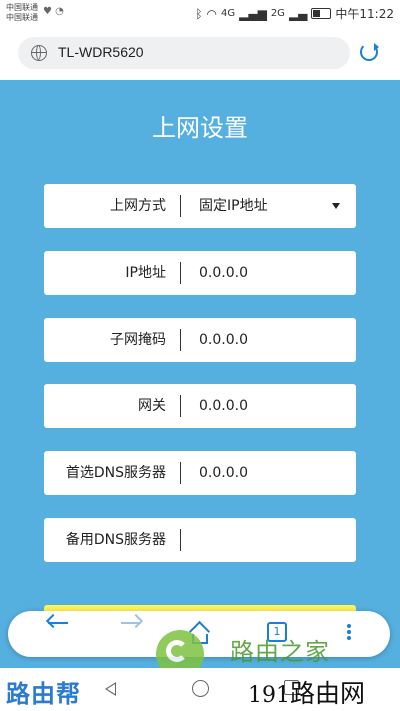  I want to click on ip-address-value: 0.0.0.0, so click(223, 273).